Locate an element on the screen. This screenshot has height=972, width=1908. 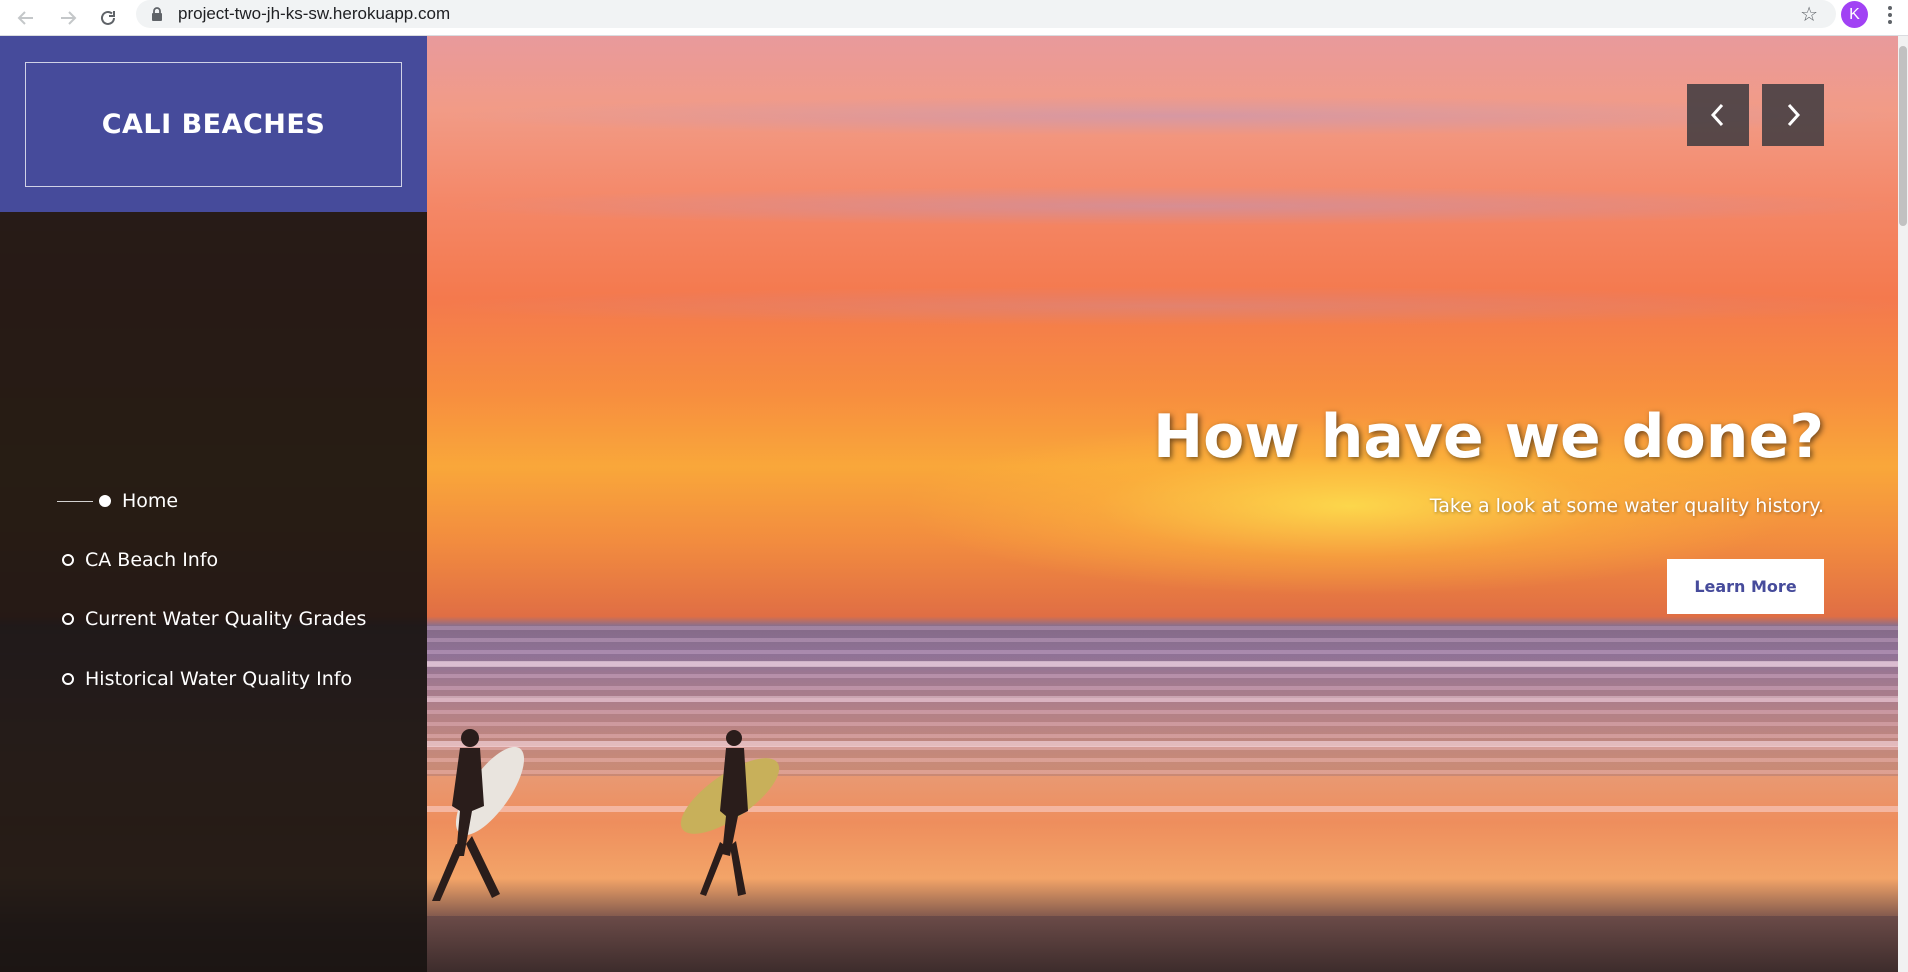
sidebar-item-label: Historical Water Quality Info is located at coordinates (219, 679).